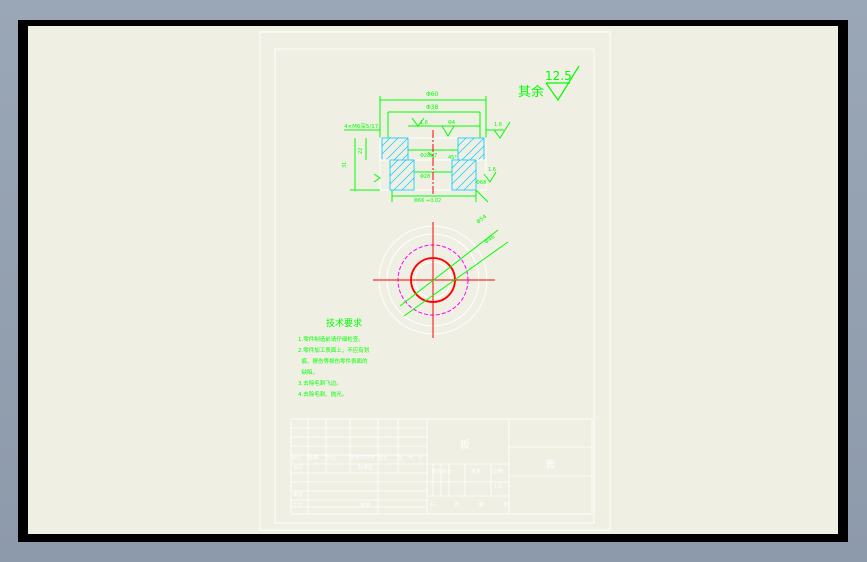 The width and height of the screenshot is (867, 562). Describe the element at coordinates (490, 240) in the screenshot. I see `svg-text: Φ46` at that location.